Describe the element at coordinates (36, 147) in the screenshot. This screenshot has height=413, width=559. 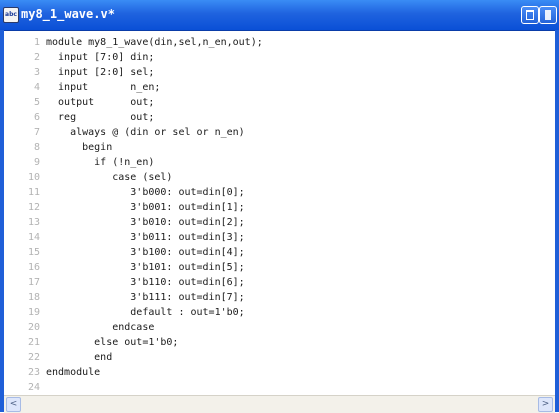
I see `line-number: 8` at that location.